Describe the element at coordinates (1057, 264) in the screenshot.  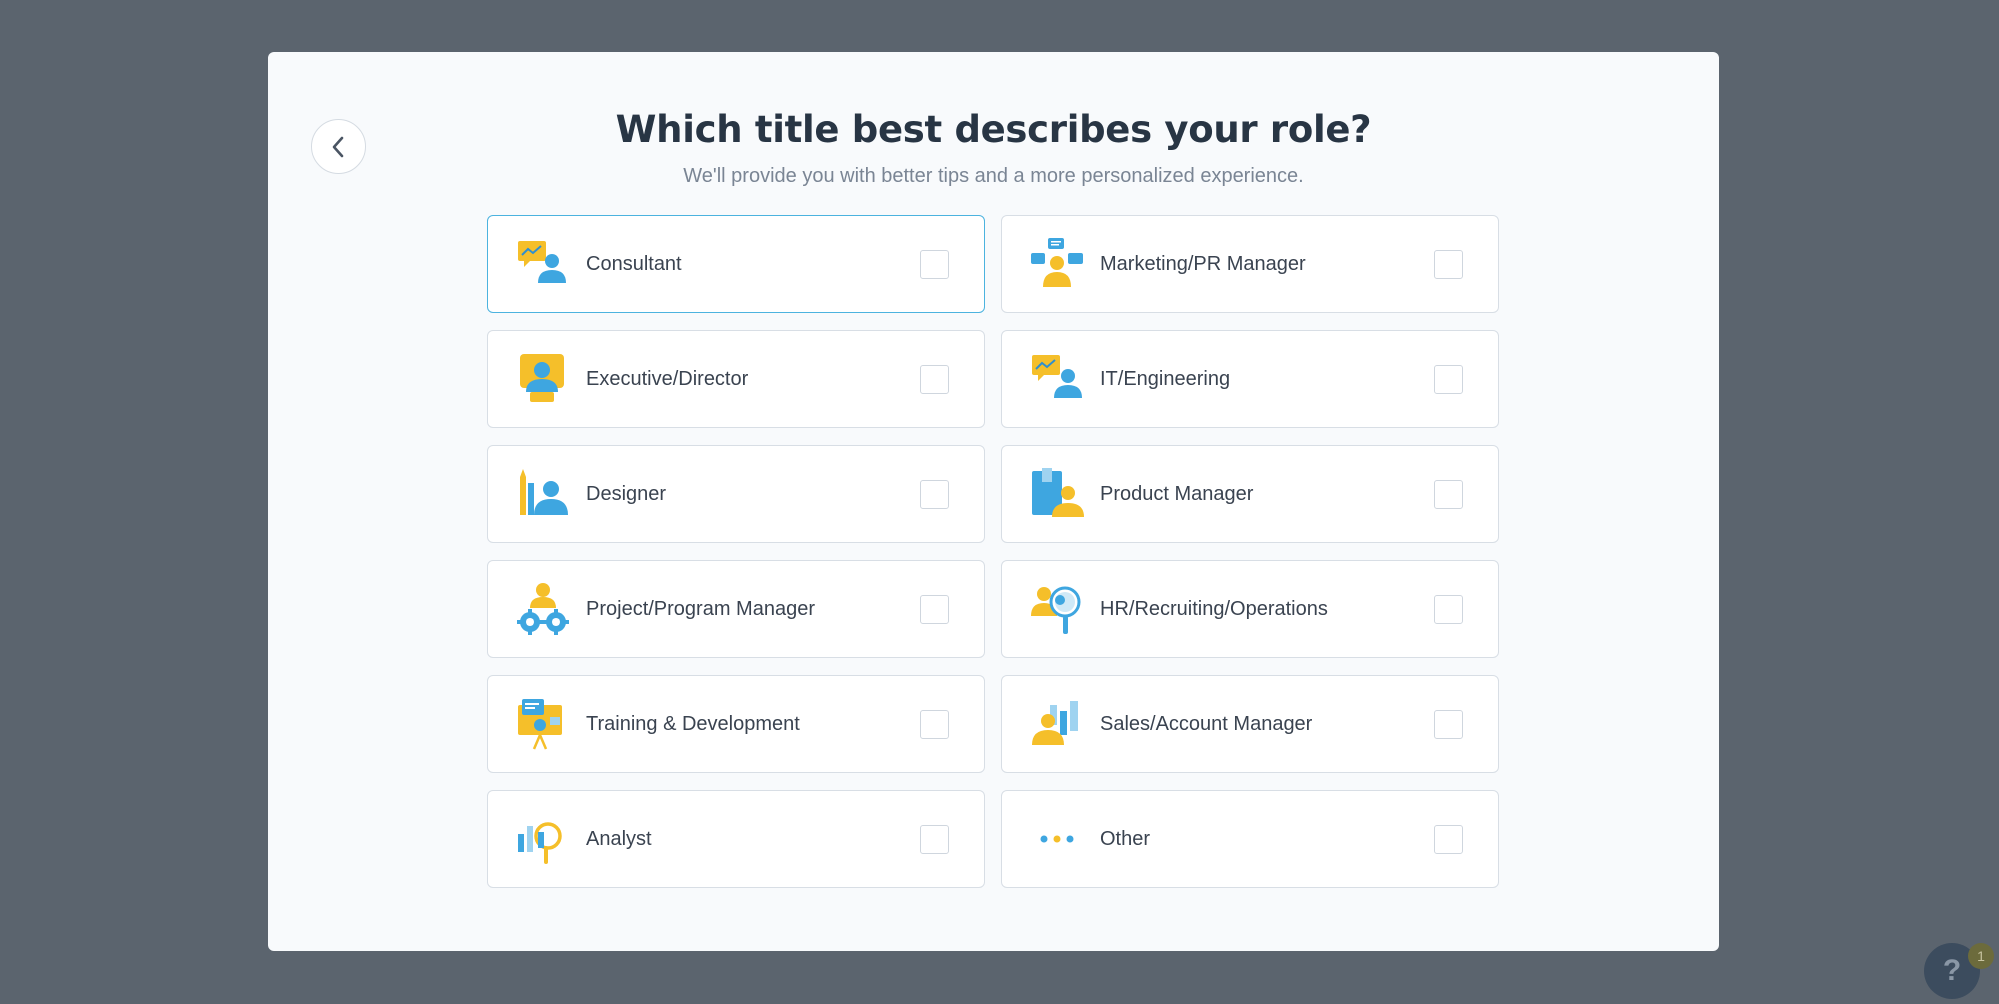
I see `marketing-icon` at that location.